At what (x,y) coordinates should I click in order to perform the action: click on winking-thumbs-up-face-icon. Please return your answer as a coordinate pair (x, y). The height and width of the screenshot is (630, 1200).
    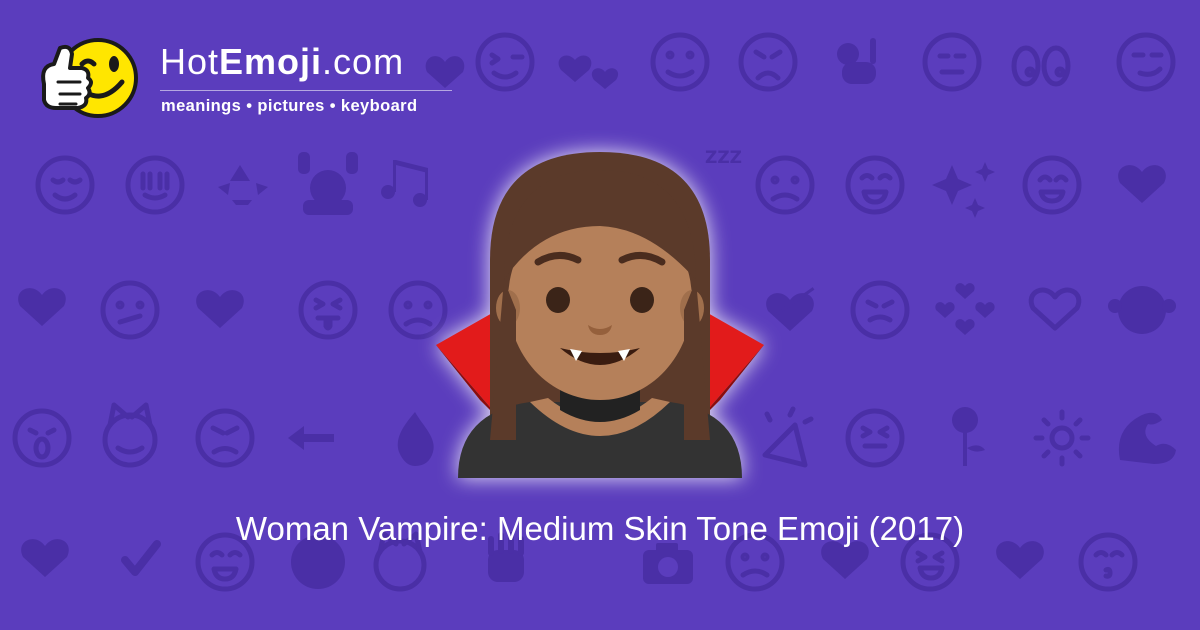
    Looking at the image, I should click on (89, 78).